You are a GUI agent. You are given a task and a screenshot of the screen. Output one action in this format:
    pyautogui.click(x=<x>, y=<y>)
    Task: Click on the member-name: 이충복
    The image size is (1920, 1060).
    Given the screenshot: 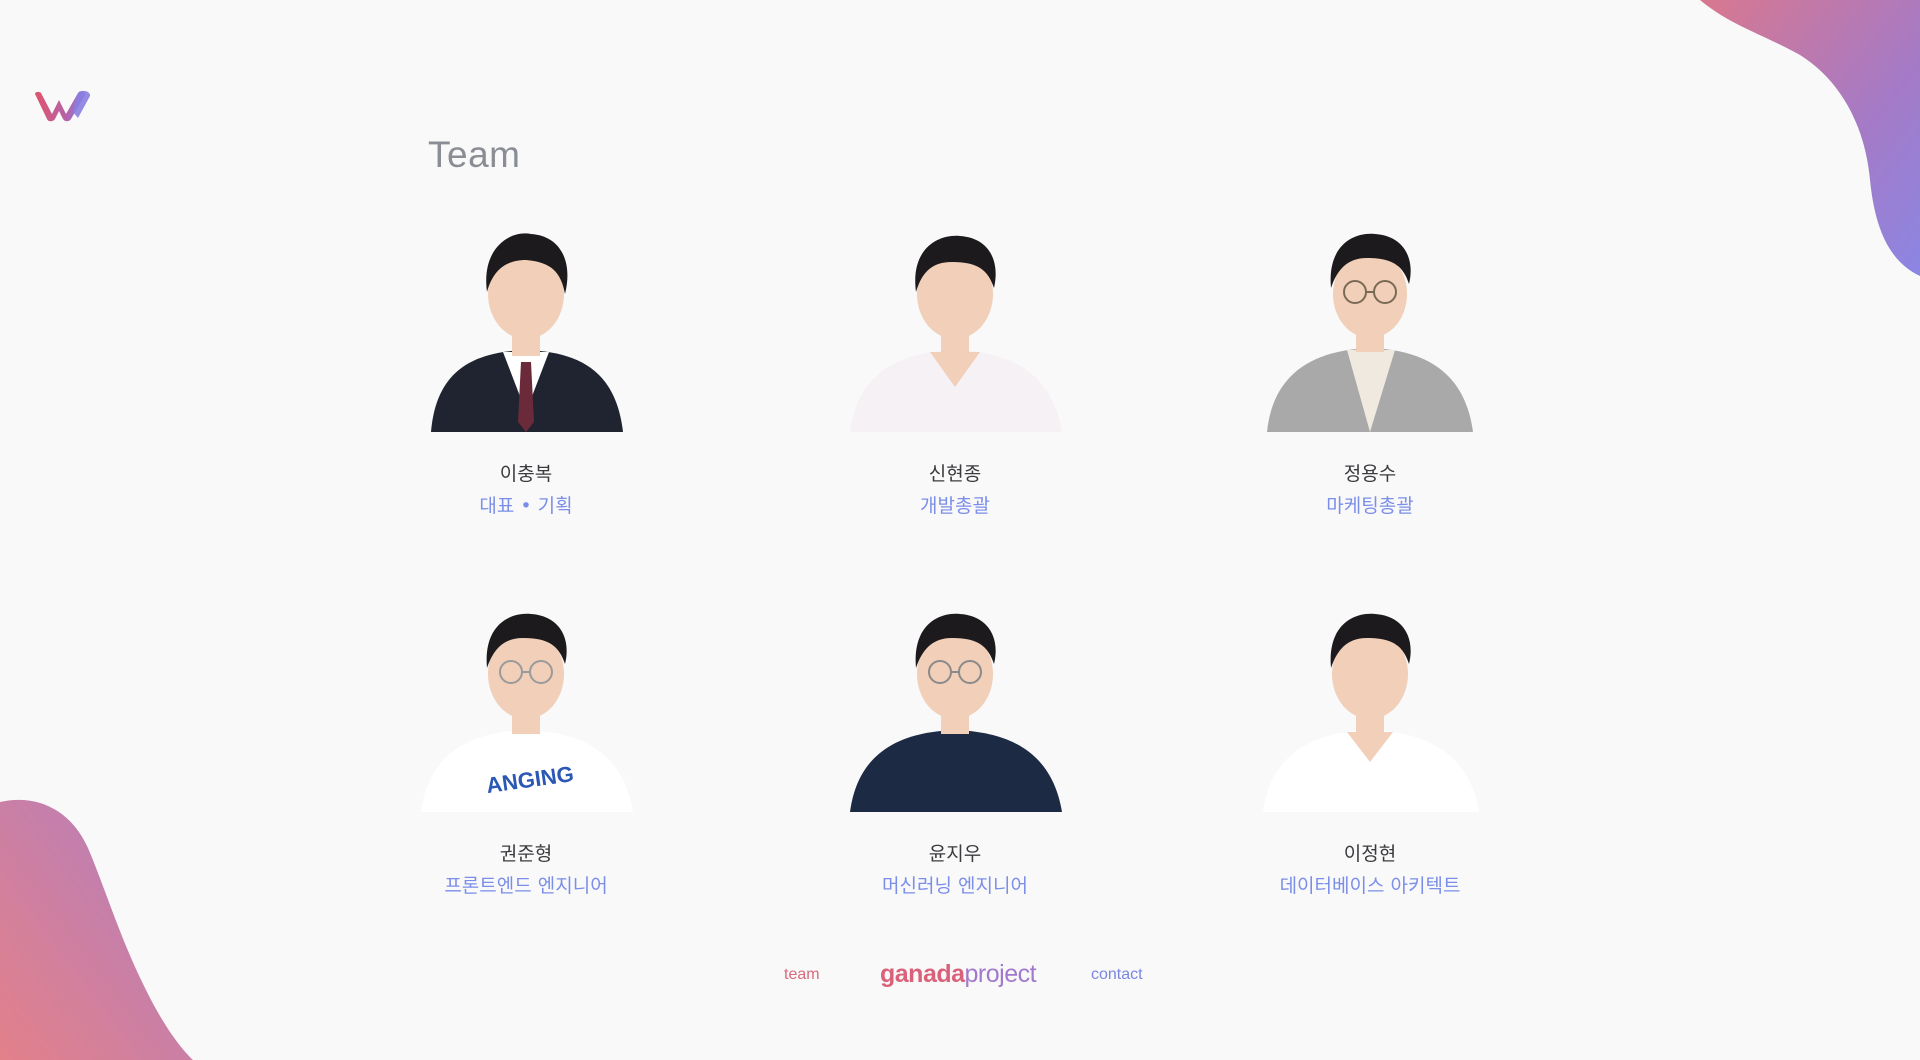 What is the action you would take?
    pyautogui.click(x=526, y=474)
    